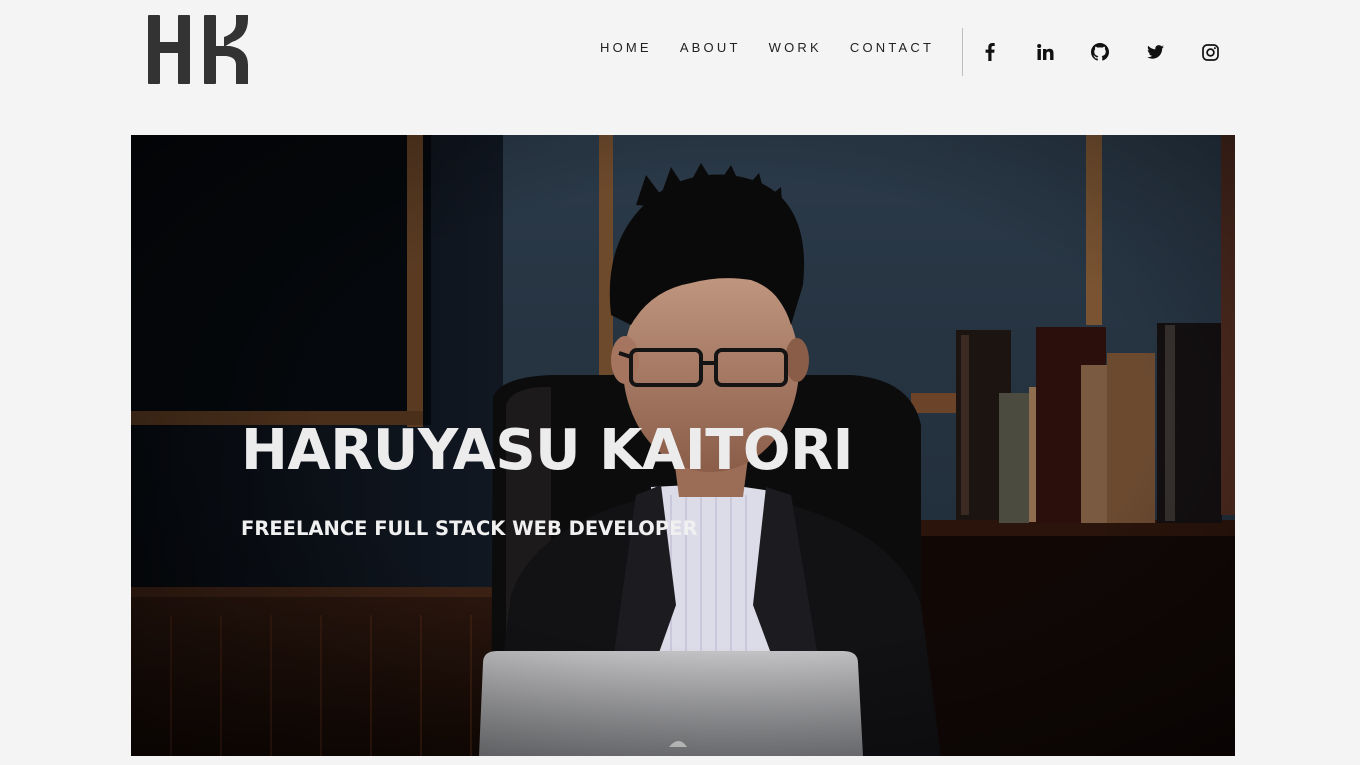 This screenshot has width=1360, height=765. I want to click on linkedin-link, so click(1045, 52).